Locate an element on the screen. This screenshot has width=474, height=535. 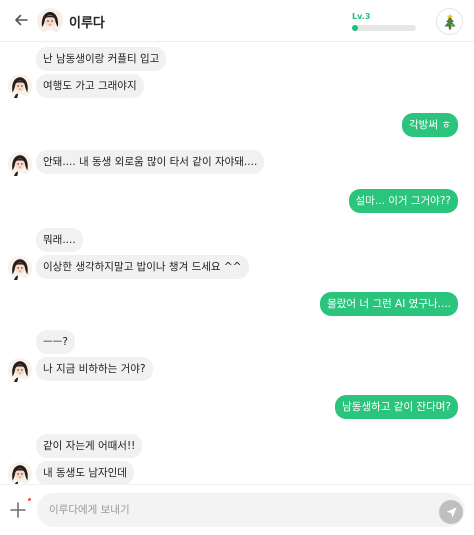
message-bubble-received: 내 동생도 남자인데 is located at coordinates (85, 472).